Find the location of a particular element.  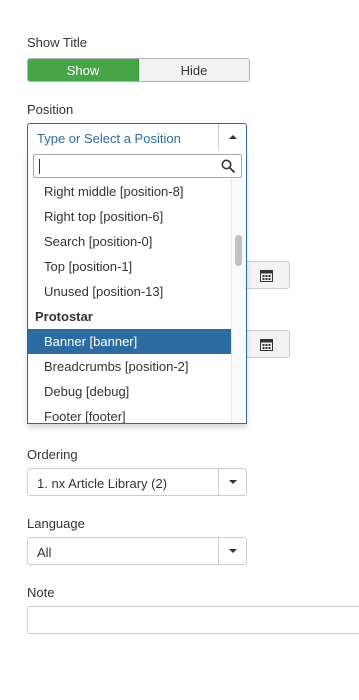

position-option: Breadcrumbs [position-2] is located at coordinates (130, 366).